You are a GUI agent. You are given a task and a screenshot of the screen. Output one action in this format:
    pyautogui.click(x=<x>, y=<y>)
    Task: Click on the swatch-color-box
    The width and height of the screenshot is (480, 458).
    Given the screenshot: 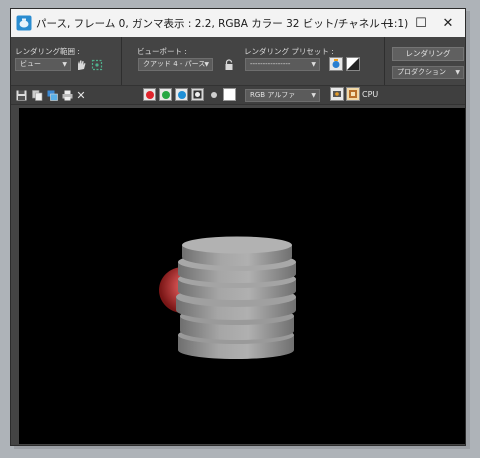 What is the action you would take?
    pyautogui.click(x=229, y=94)
    